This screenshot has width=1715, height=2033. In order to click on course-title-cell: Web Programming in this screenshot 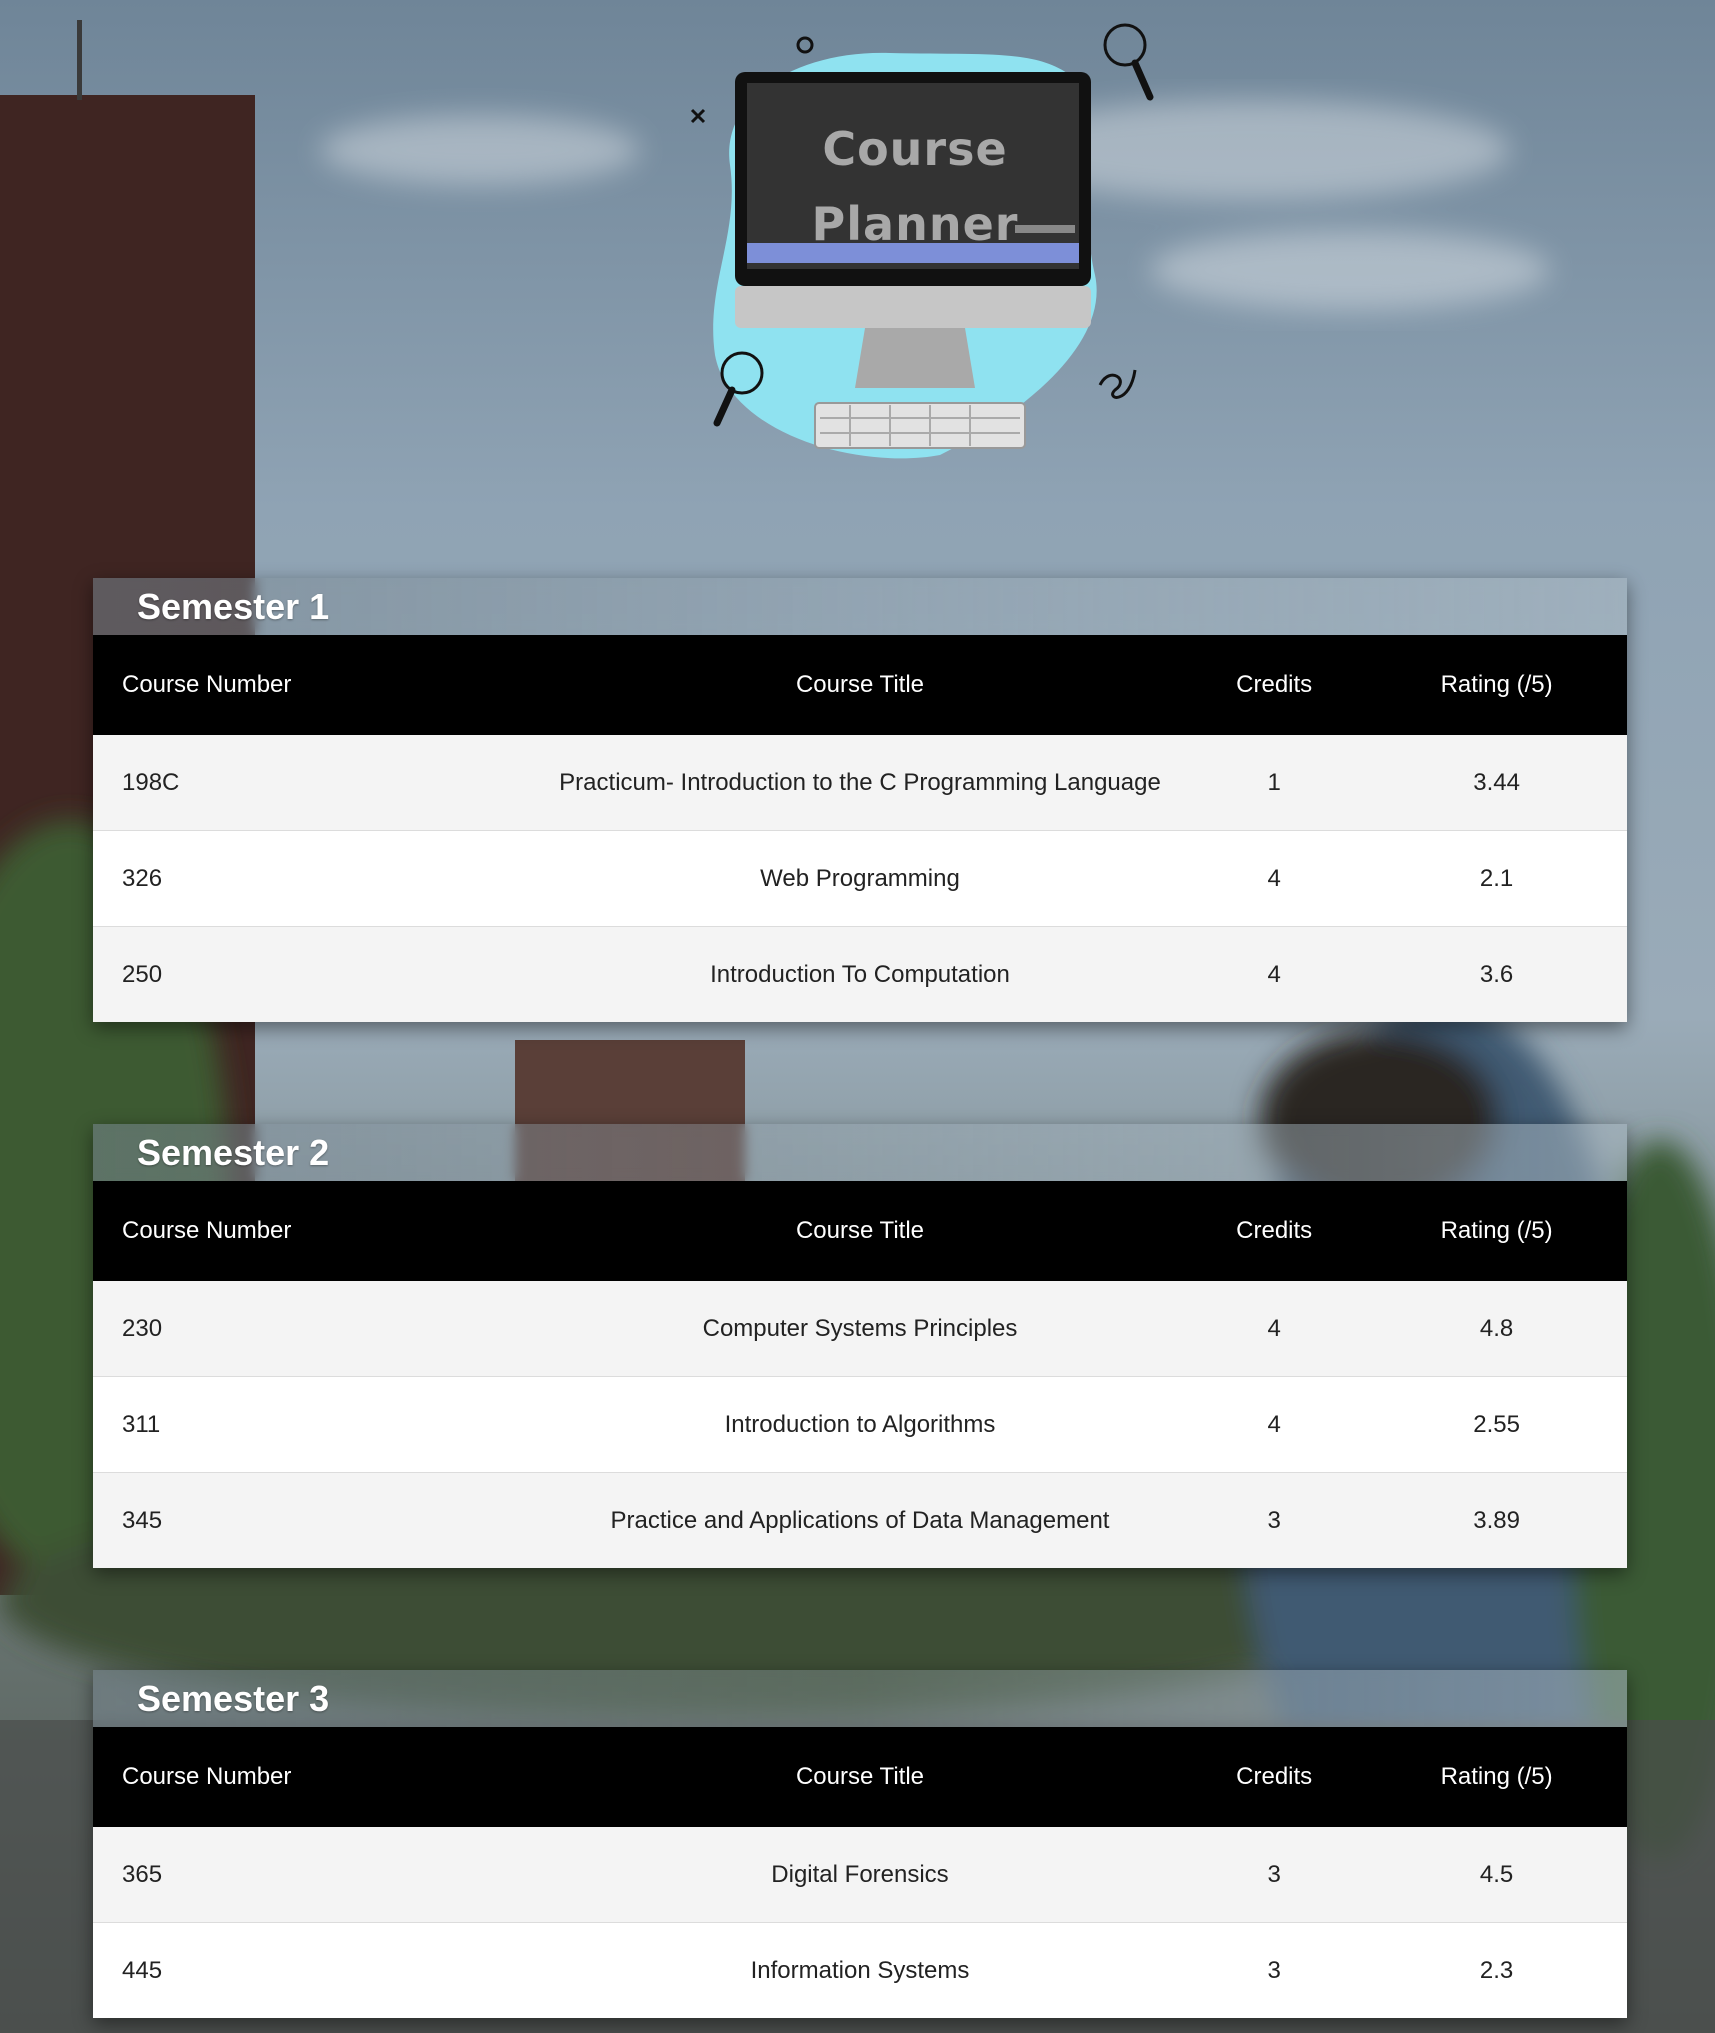, I will do `click(860, 878)`.